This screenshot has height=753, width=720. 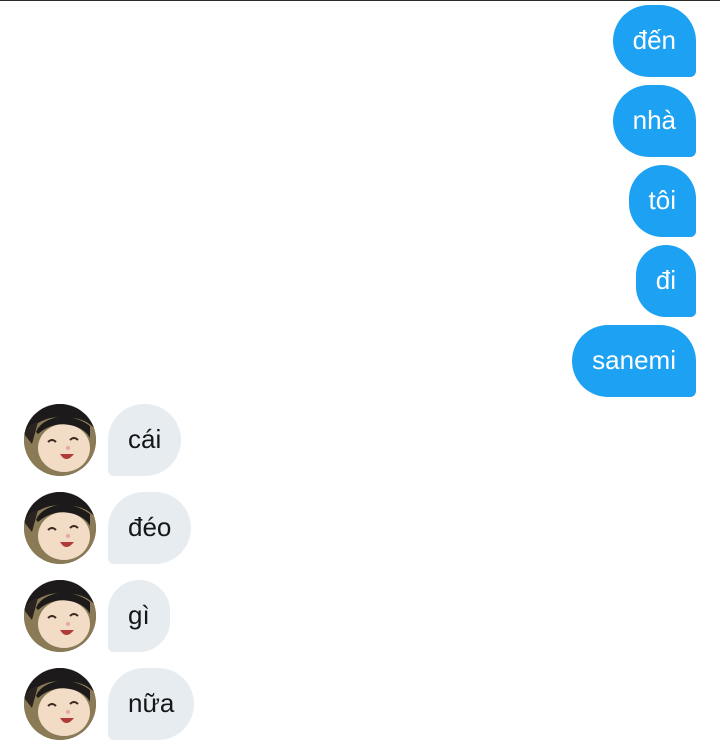 I want to click on message-text: đéo, so click(x=150, y=527).